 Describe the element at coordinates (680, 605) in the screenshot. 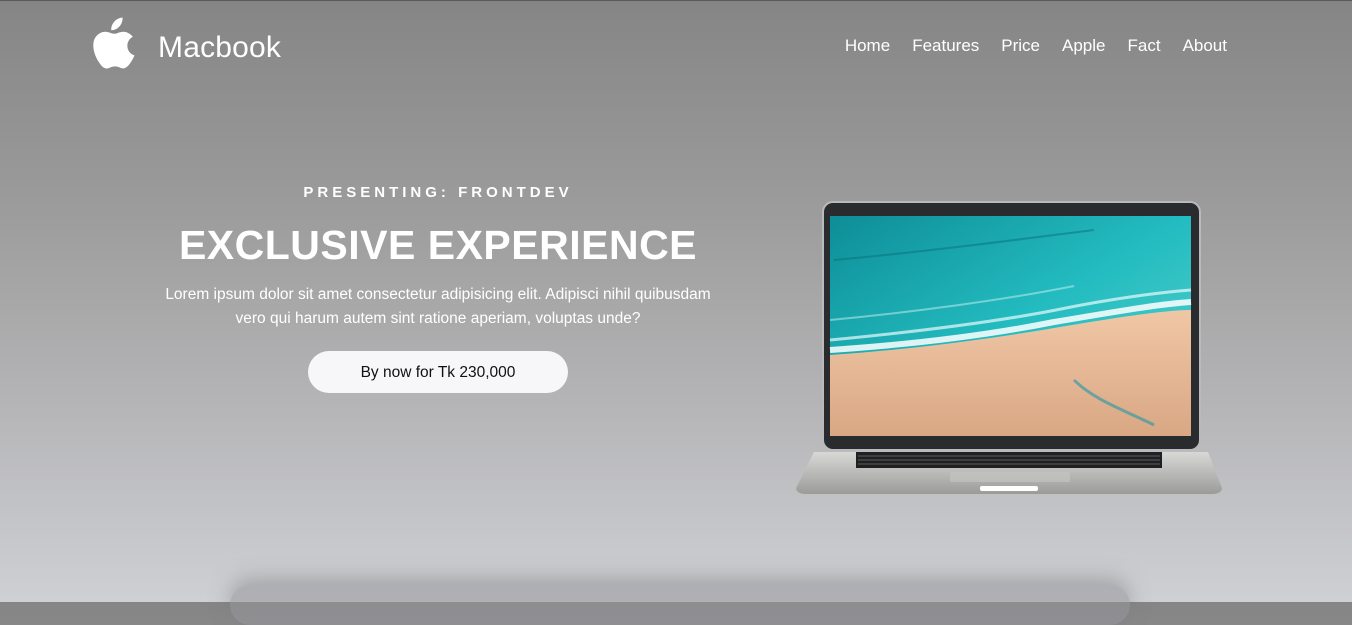

I see `bottom-section-edge` at that location.